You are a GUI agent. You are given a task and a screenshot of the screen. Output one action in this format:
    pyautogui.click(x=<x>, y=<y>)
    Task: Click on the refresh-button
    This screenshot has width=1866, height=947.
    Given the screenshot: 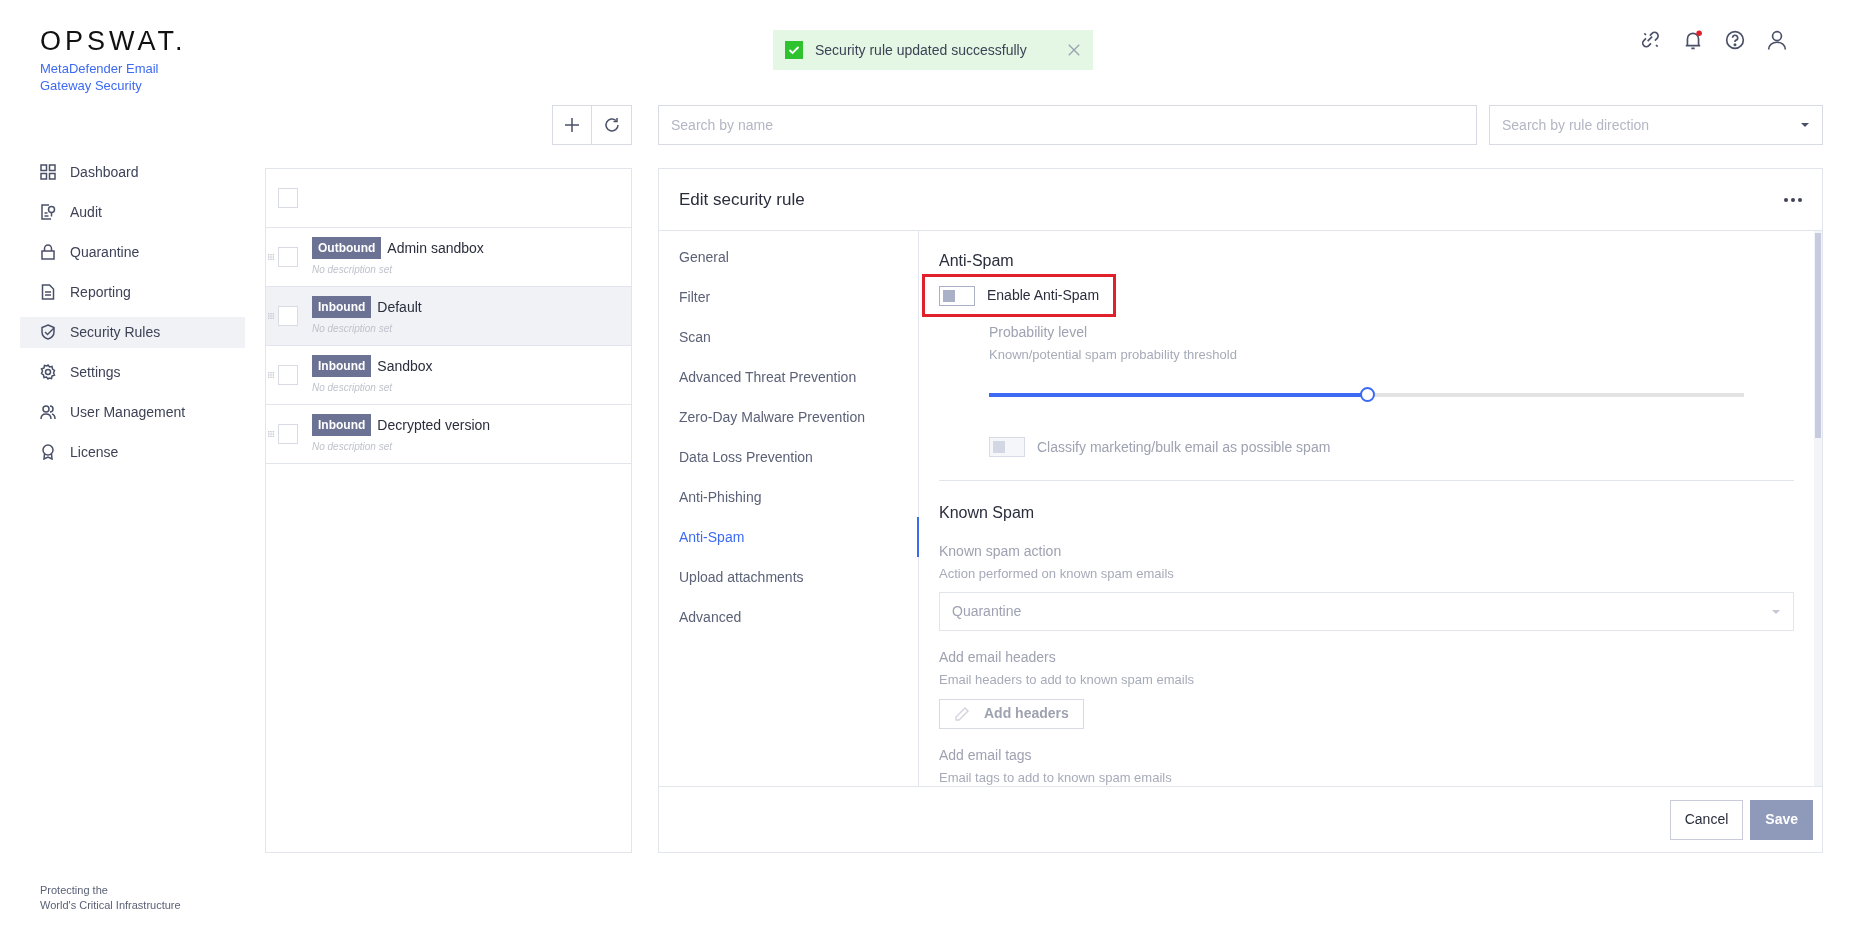 What is the action you would take?
    pyautogui.click(x=612, y=125)
    